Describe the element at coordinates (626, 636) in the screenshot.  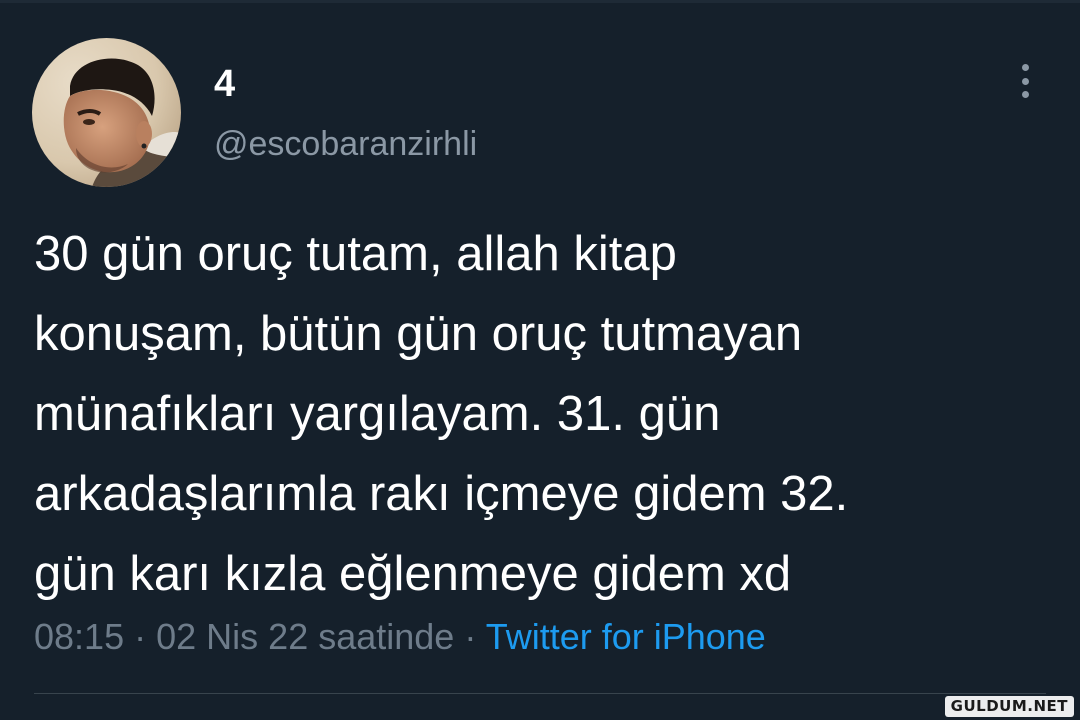
I see `tweet-source-link: Twitter for iPhone` at that location.